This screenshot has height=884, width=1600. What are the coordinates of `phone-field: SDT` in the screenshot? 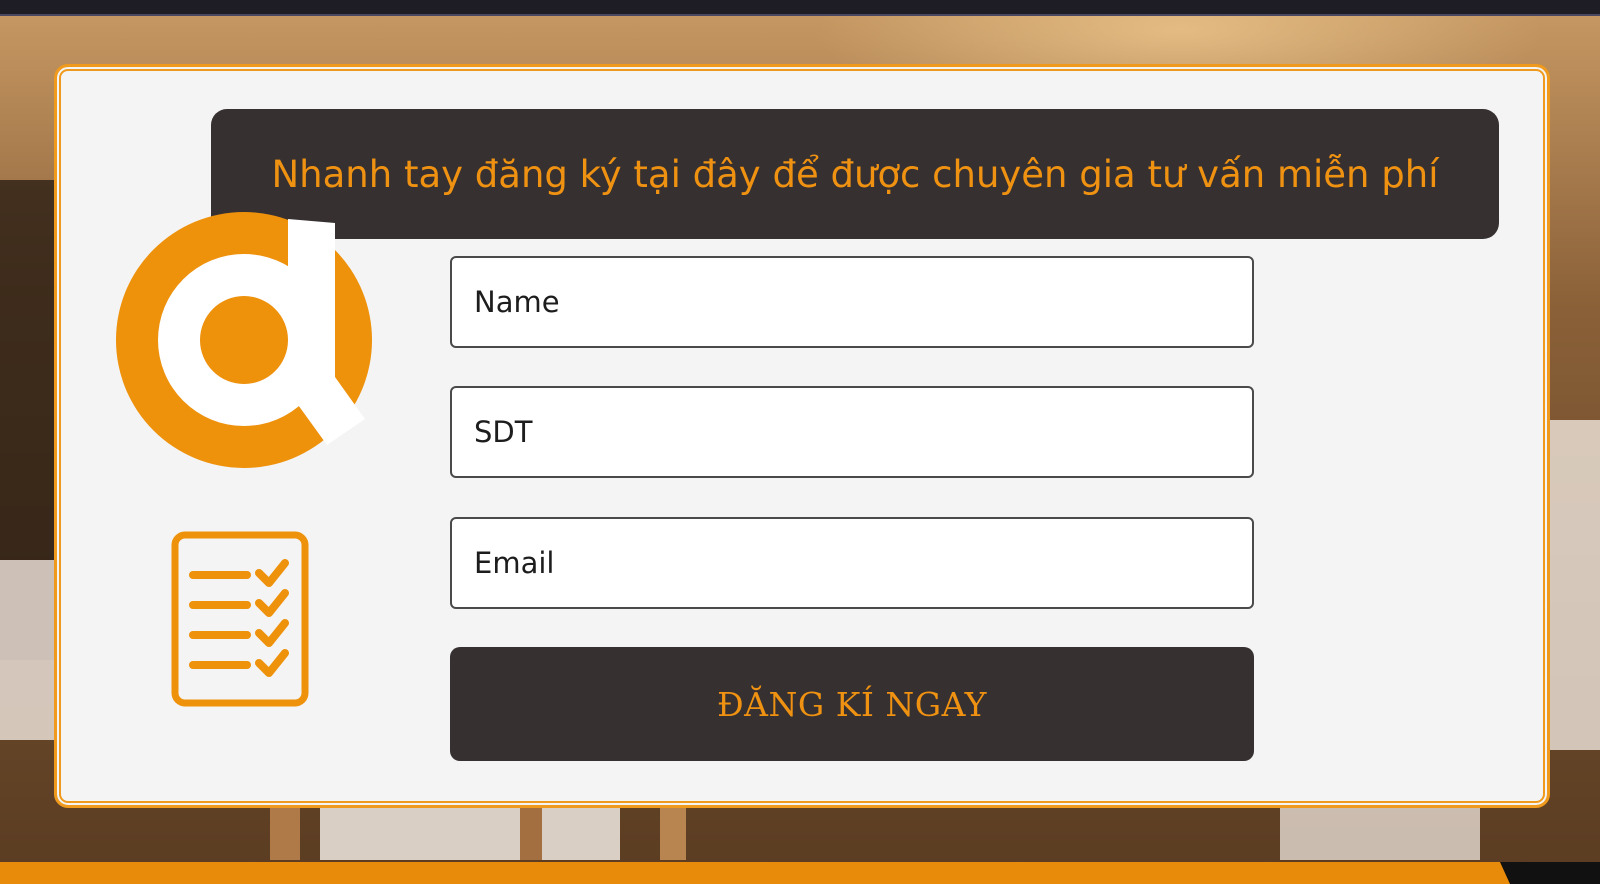 It's located at (852, 432).